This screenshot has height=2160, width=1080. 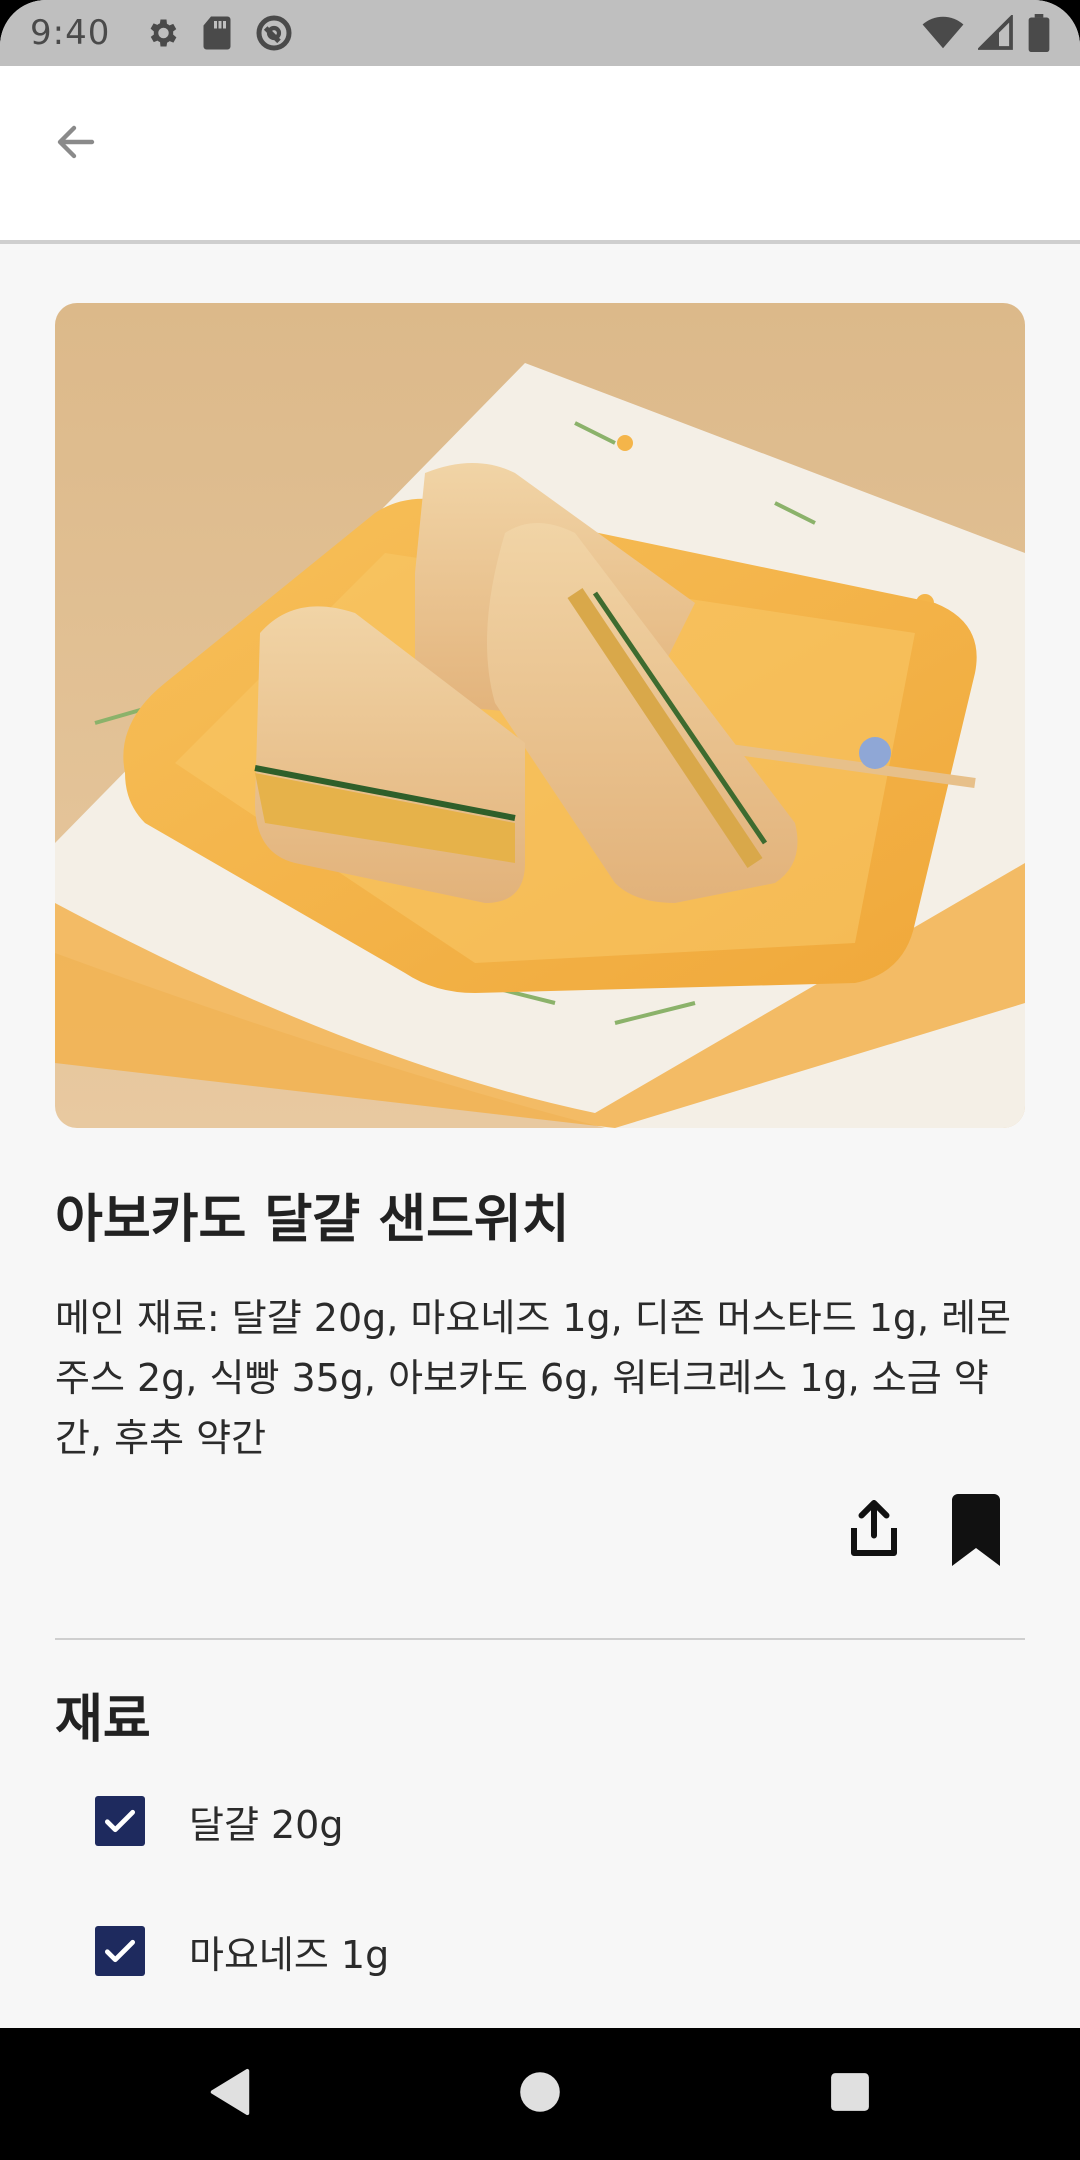 I want to click on nav-back-button, so click(x=230, y=2094).